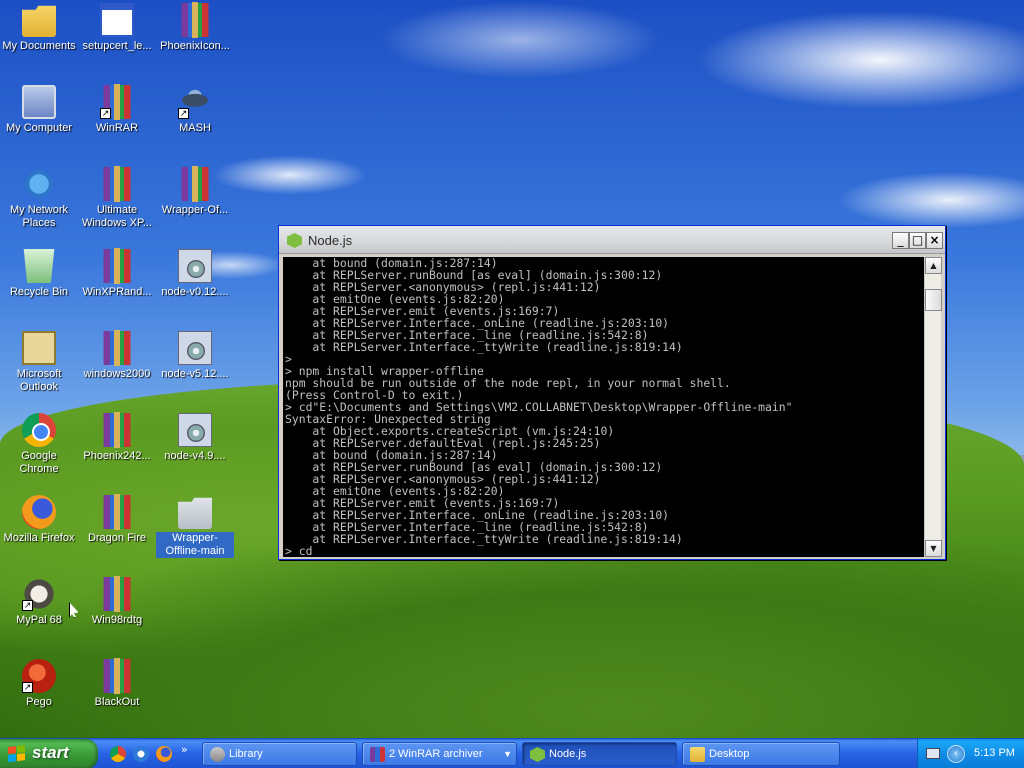  Describe the element at coordinates (933, 300) in the screenshot. I see `scrollbar-thumb` at that location.